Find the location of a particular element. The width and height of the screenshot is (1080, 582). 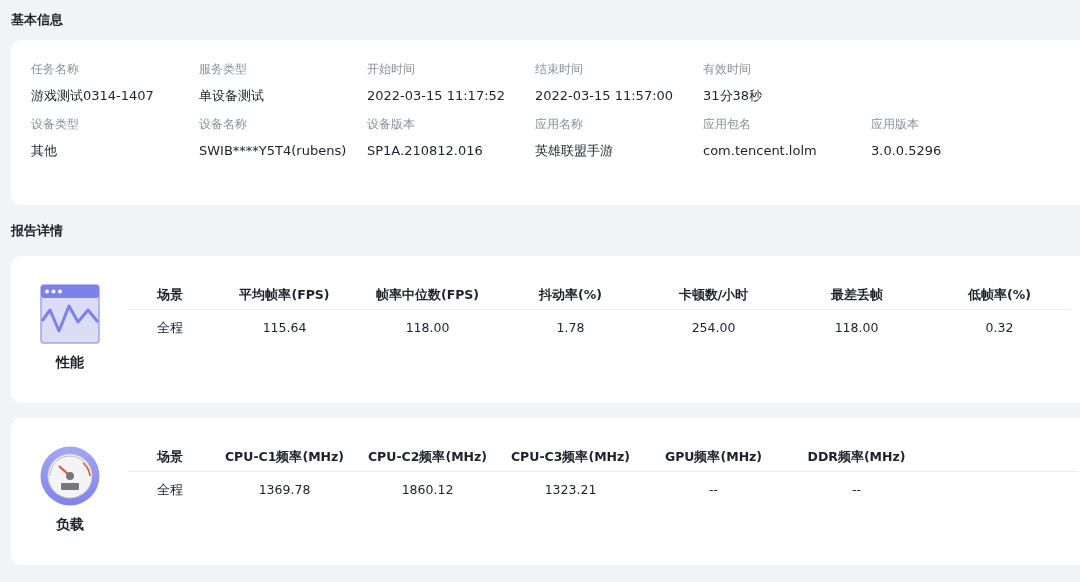

field-label: 服务类型 is located at coordinates (223, 69).